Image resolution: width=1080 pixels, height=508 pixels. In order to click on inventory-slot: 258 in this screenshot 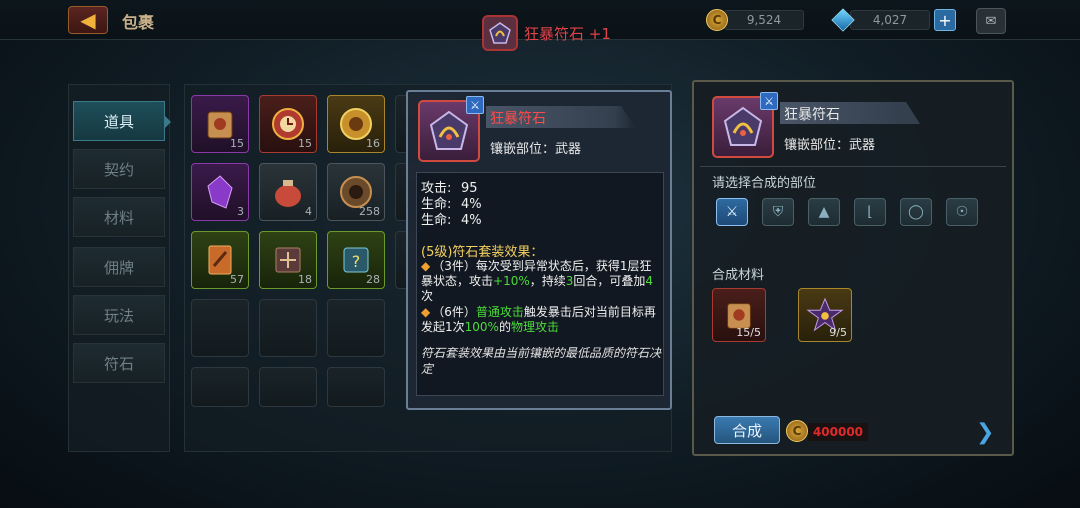, I will do `click(356, 192)`.